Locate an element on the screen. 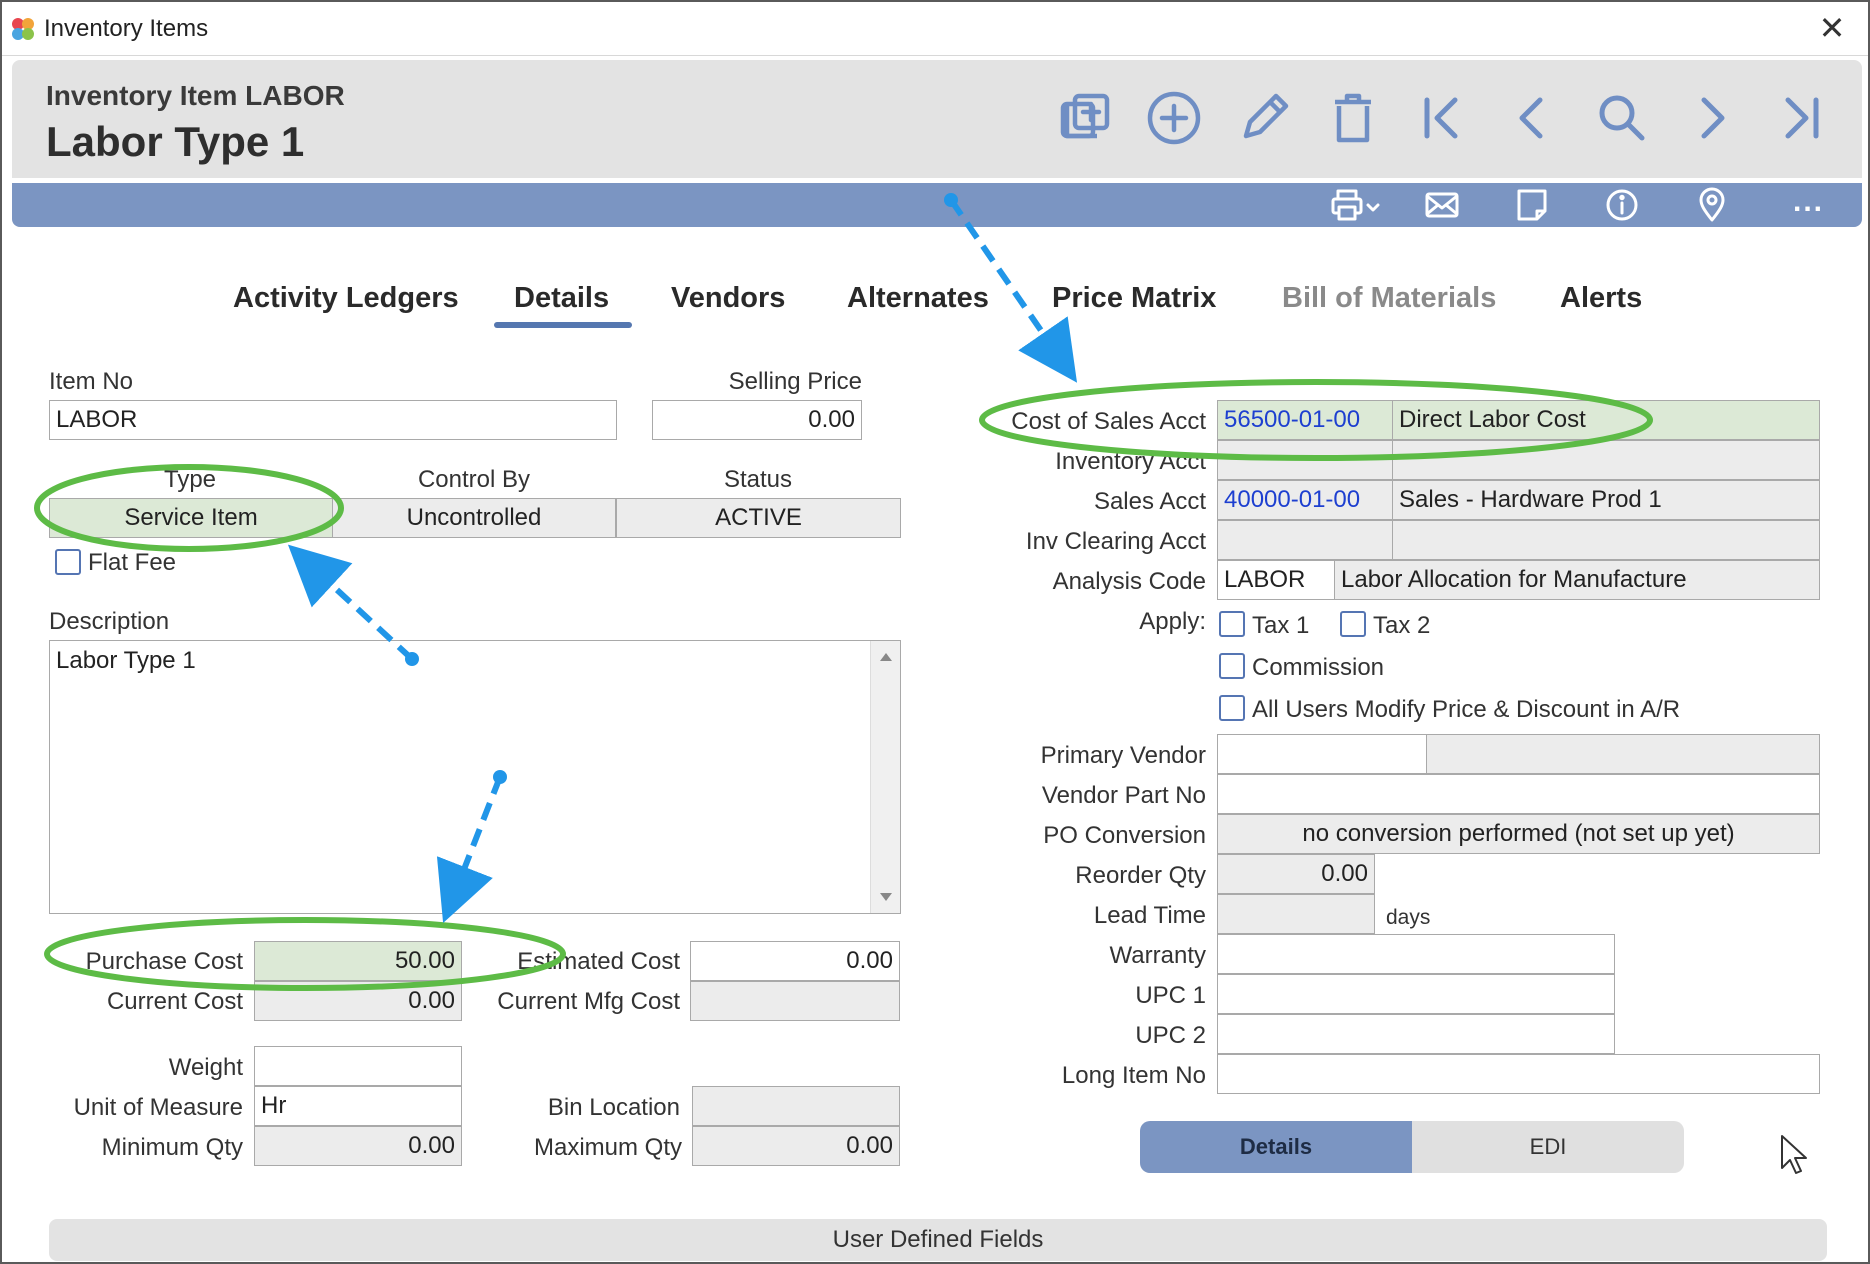  tax-1-label: Tax 1 is located at coordinates (1281, 625).